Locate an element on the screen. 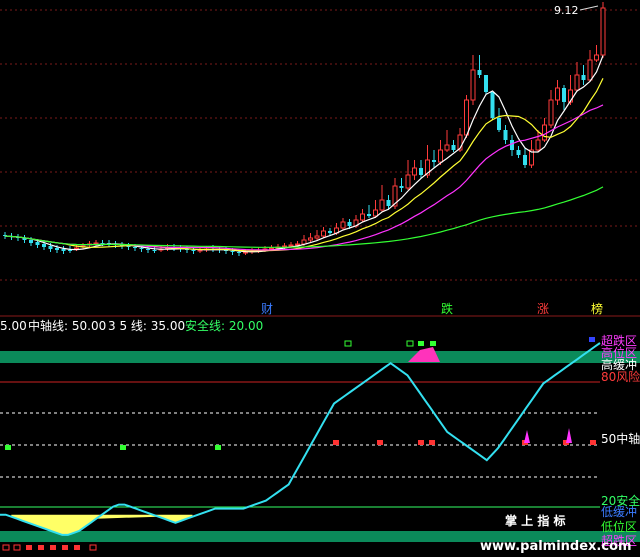 This screenshot has width=640, height=557. watermark-url: www.palmindex.com is located at coordinates (556, 546).